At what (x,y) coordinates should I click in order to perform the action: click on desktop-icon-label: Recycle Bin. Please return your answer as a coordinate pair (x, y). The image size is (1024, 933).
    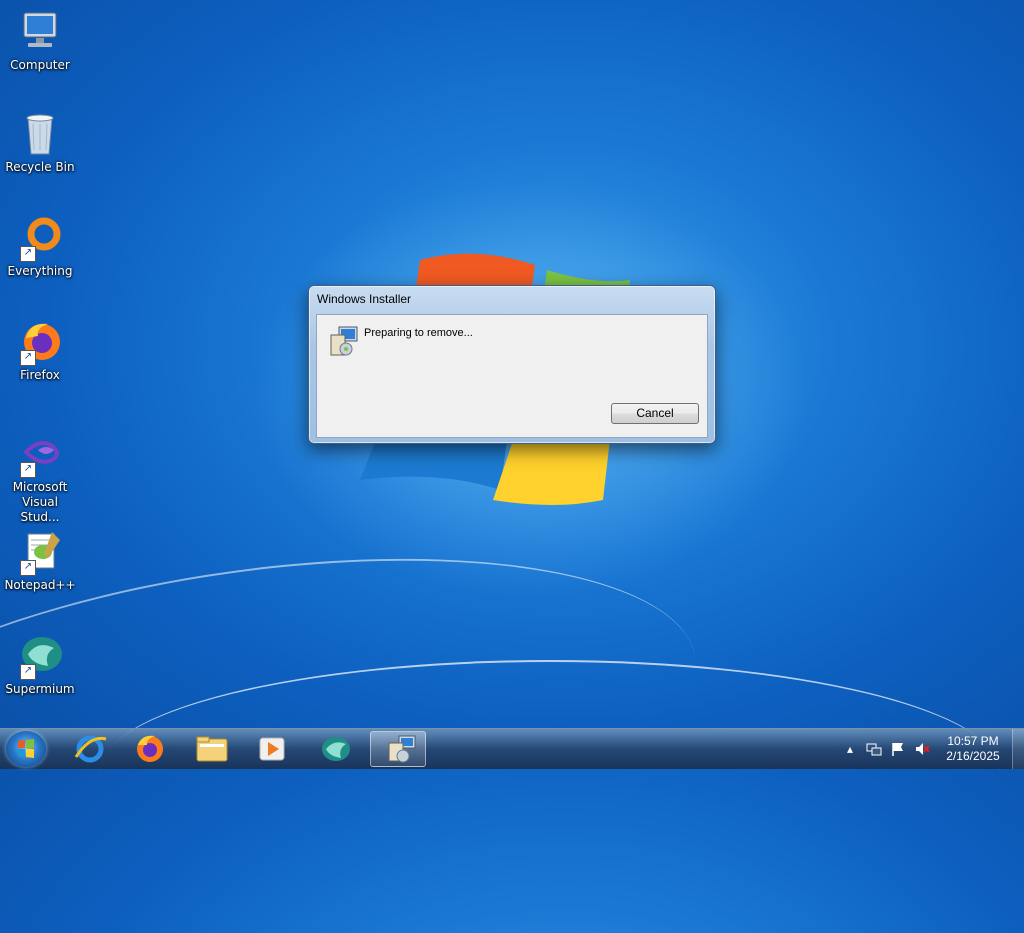
    Looking at the image, I should click on (40, 167).